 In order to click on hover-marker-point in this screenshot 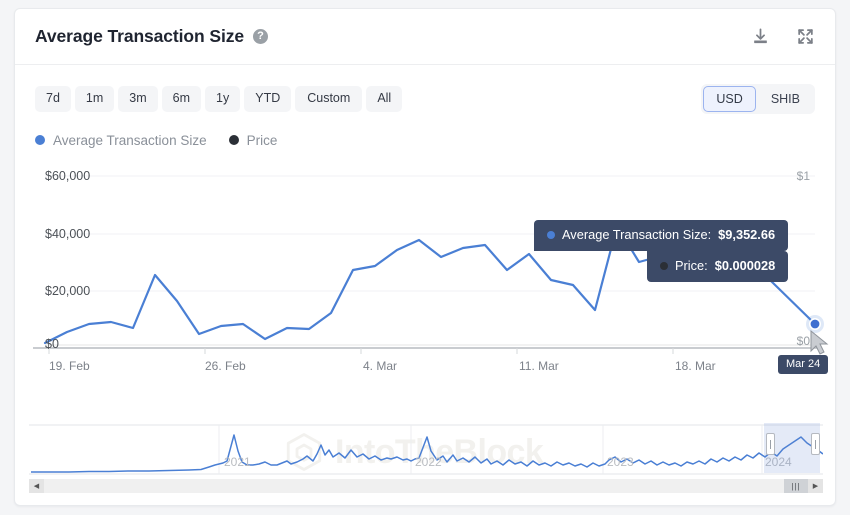, I will do `click(814, 324)`.